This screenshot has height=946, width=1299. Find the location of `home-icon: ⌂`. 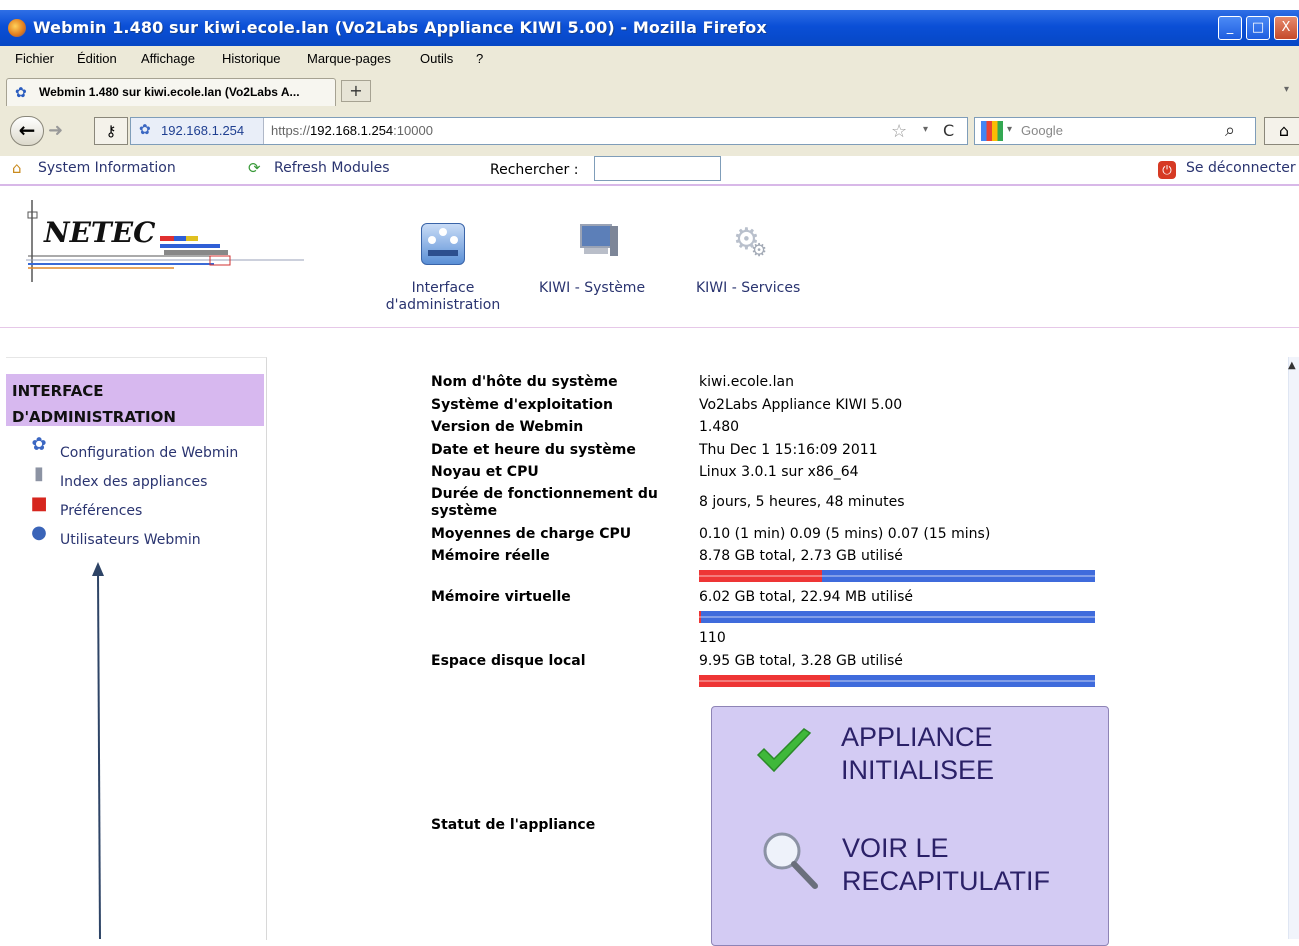

home-icon: ⌂ is located at coordinates (17, 168).